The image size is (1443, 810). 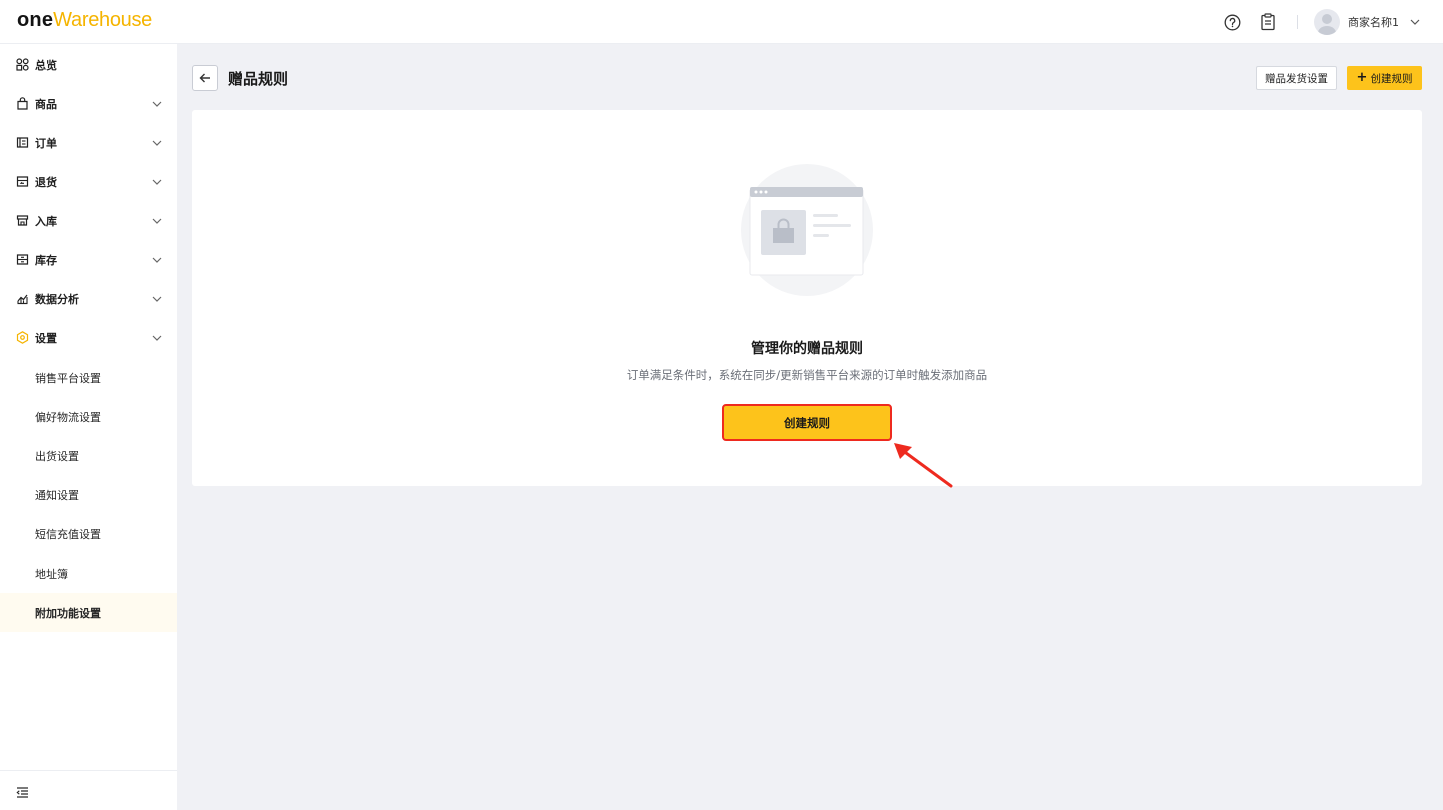 I want to click on return-icon, so click(x=22, y=182).